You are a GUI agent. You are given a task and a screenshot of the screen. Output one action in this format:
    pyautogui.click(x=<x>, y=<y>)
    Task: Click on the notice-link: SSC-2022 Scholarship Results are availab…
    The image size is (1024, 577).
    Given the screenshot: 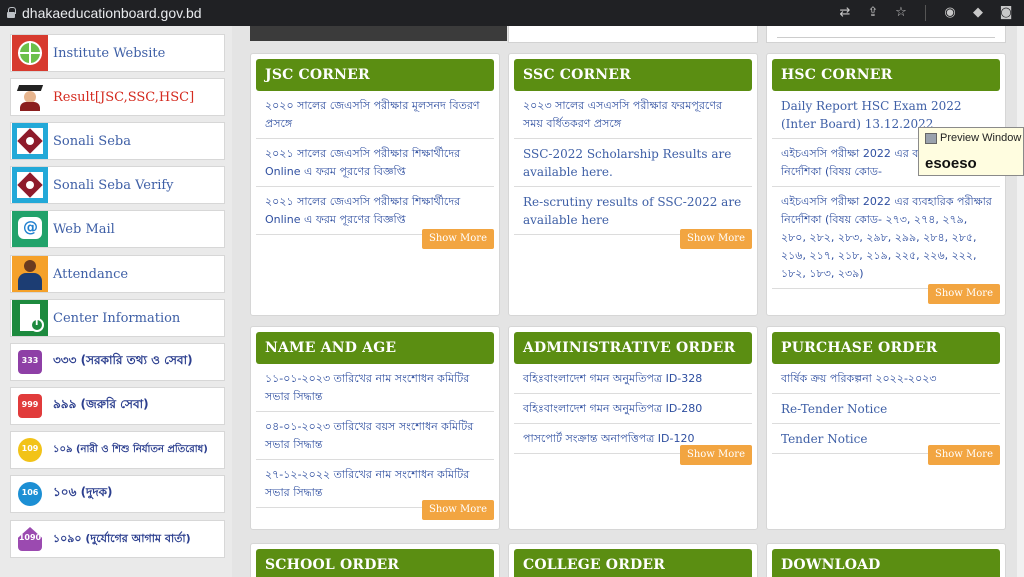 What is the action you would take?
    pyautogui.click(x=633, y=163)
    